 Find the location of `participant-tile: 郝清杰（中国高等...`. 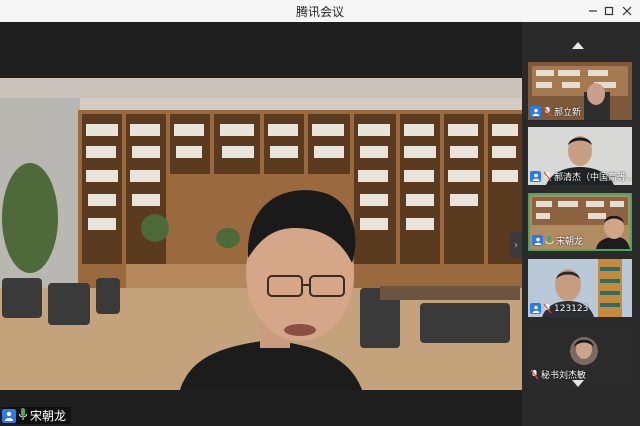

participant-tile: 郝清杰（中国高等... is located at coordinates (580, 156).